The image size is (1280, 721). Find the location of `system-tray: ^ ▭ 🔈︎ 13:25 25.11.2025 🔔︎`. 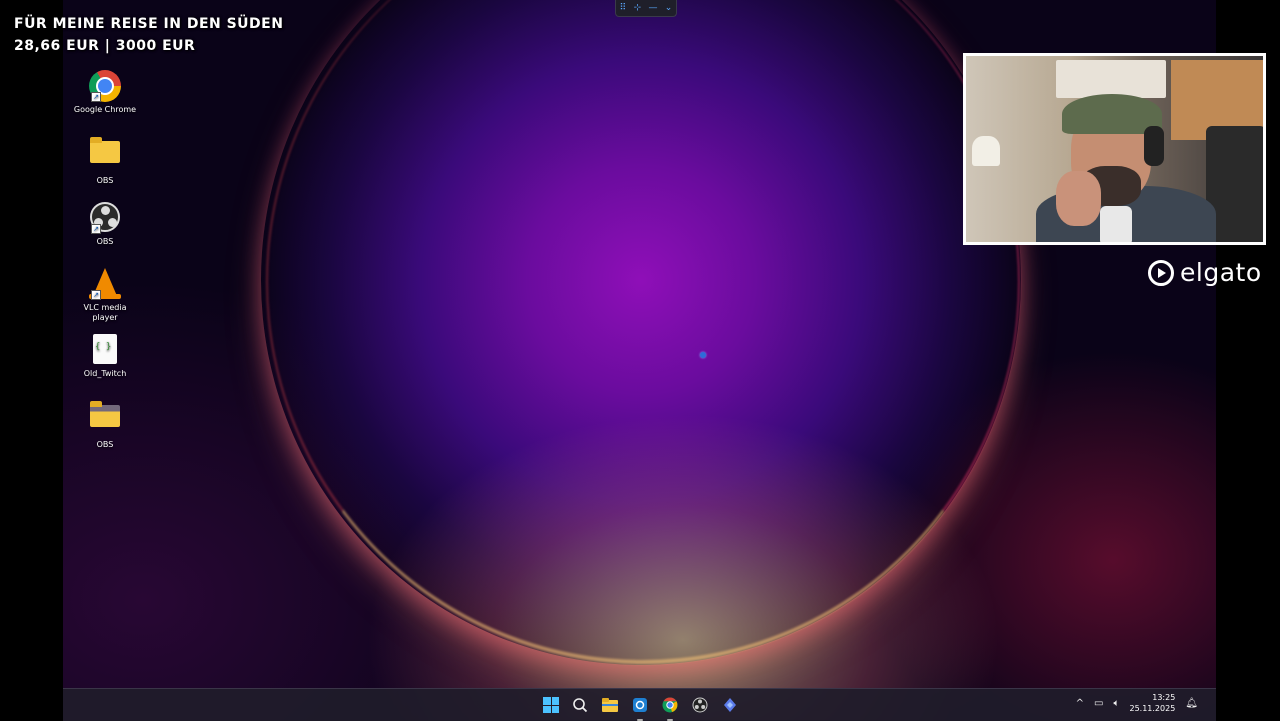

system-tray: ^ ▭ 🔈︎ 13:25 25.11.2025 🔔︎ is located at coordinates (1137, 703).